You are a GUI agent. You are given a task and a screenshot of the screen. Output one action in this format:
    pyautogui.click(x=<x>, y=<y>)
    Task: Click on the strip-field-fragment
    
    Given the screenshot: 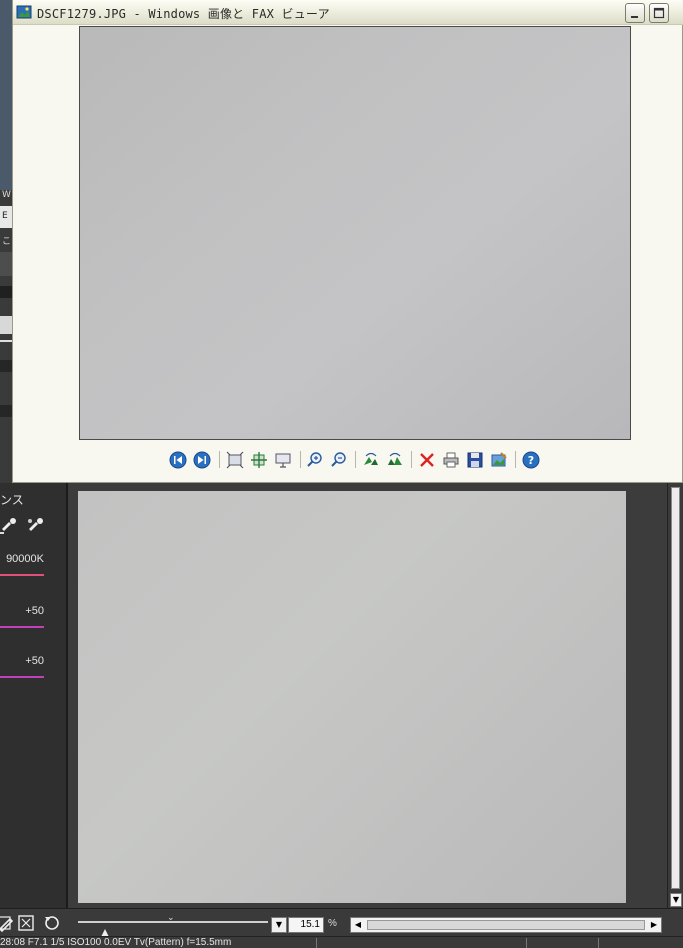 What is the action you would take?
    pyautogui.click(x=6, y=325)
    